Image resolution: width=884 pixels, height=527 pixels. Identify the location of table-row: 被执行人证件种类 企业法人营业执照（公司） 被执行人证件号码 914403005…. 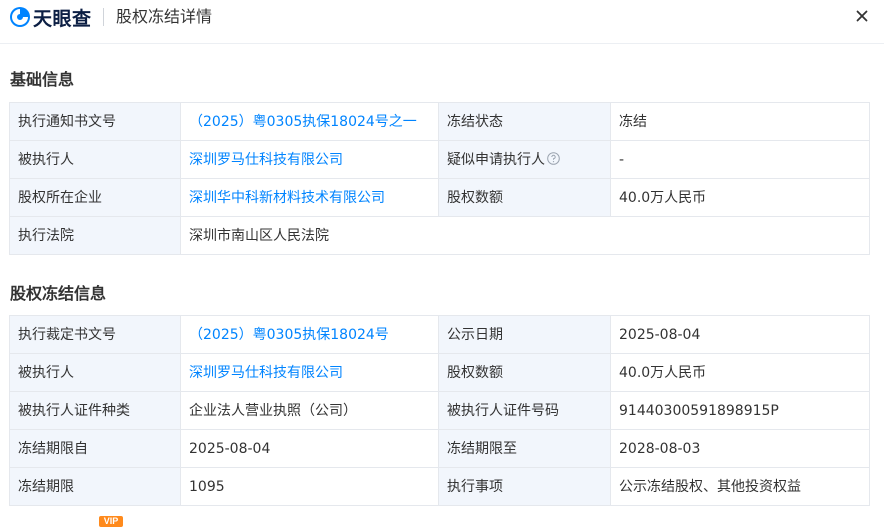
(439, 410).